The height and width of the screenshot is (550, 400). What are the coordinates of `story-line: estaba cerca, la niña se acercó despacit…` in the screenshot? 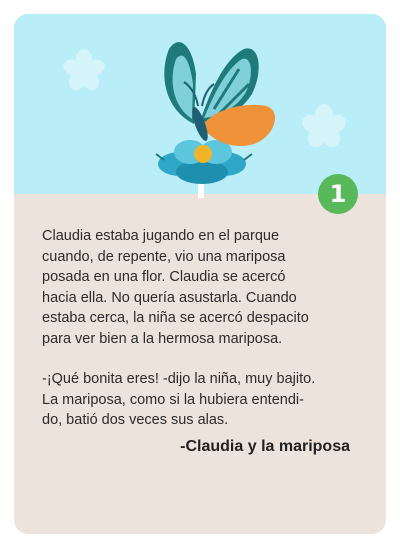 It's located at (175, 318).